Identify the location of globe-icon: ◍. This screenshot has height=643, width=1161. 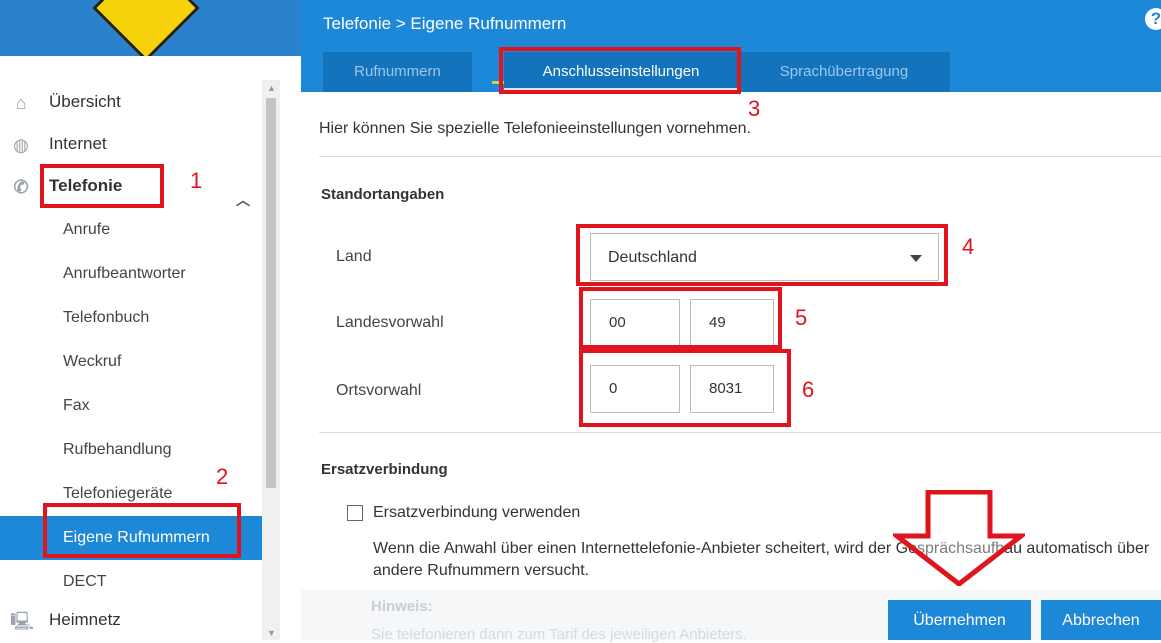
(21, 145).